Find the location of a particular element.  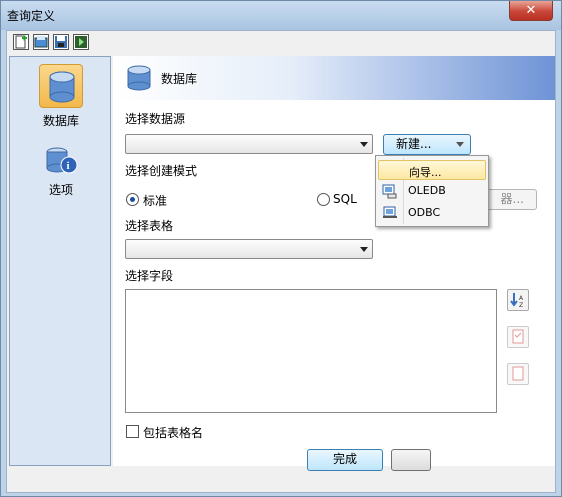

window-title: 查询定义 is located at coordinates (31, 16).